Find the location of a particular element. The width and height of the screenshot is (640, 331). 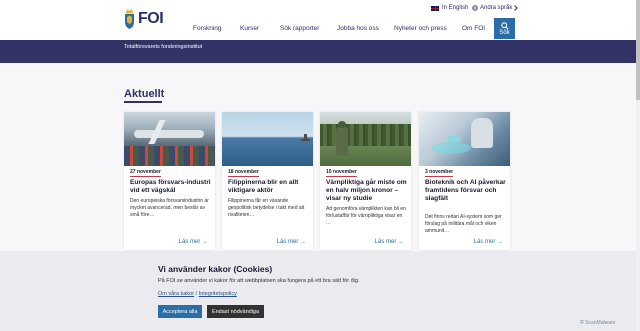

uk-flag-icon is located at coordinates (435, 8).